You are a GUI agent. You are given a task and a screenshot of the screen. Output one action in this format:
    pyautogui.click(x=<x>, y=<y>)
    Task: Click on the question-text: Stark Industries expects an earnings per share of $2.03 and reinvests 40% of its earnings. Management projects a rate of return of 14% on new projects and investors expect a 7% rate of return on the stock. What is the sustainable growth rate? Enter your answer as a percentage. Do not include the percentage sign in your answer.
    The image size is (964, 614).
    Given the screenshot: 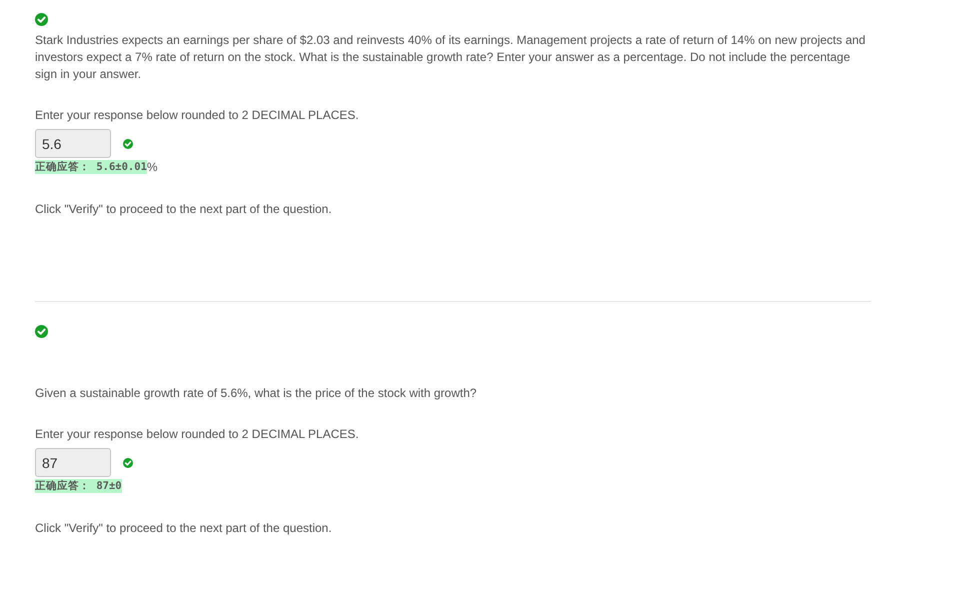 What is the action you would take?
    pyautogui.click(x=450, y=57)
    